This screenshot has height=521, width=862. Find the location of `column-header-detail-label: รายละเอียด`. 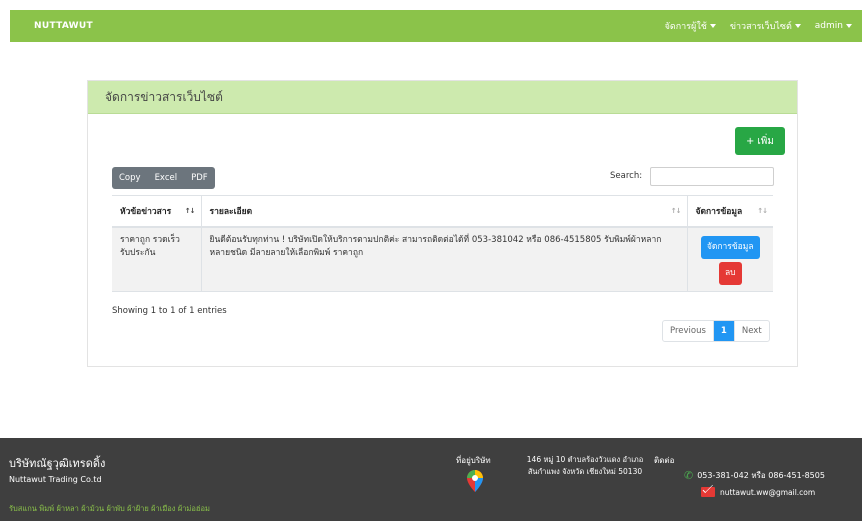

column-header-detail-label: รายละเอียด is located at coordinates (231, 211).